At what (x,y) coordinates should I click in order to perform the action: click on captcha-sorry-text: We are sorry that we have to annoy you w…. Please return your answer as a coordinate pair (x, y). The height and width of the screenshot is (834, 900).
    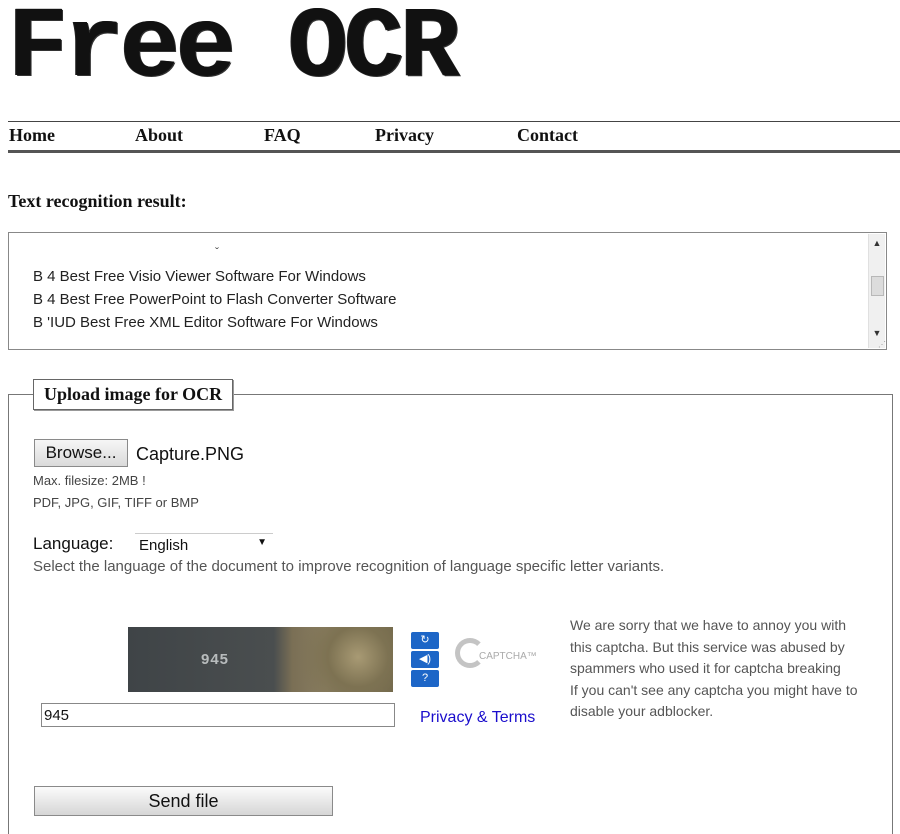
    Looking at the image, I should click on (708, 646).